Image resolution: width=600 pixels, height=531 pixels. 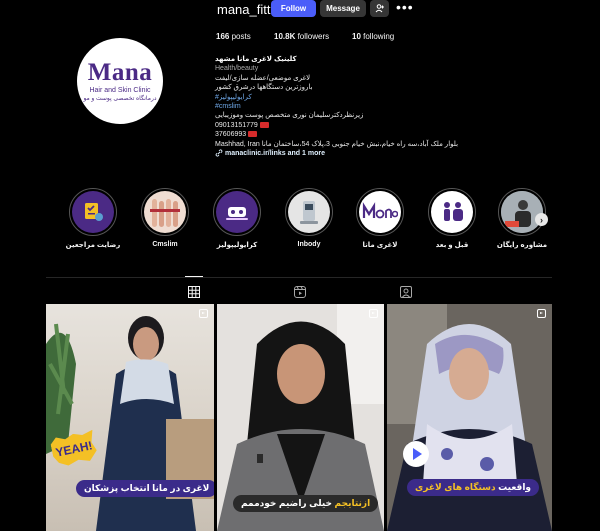 What do you see at coordinates (237, 69) in the screenshot?
I see `bio-category: Health/beauty` at bounding box center [237, 69].